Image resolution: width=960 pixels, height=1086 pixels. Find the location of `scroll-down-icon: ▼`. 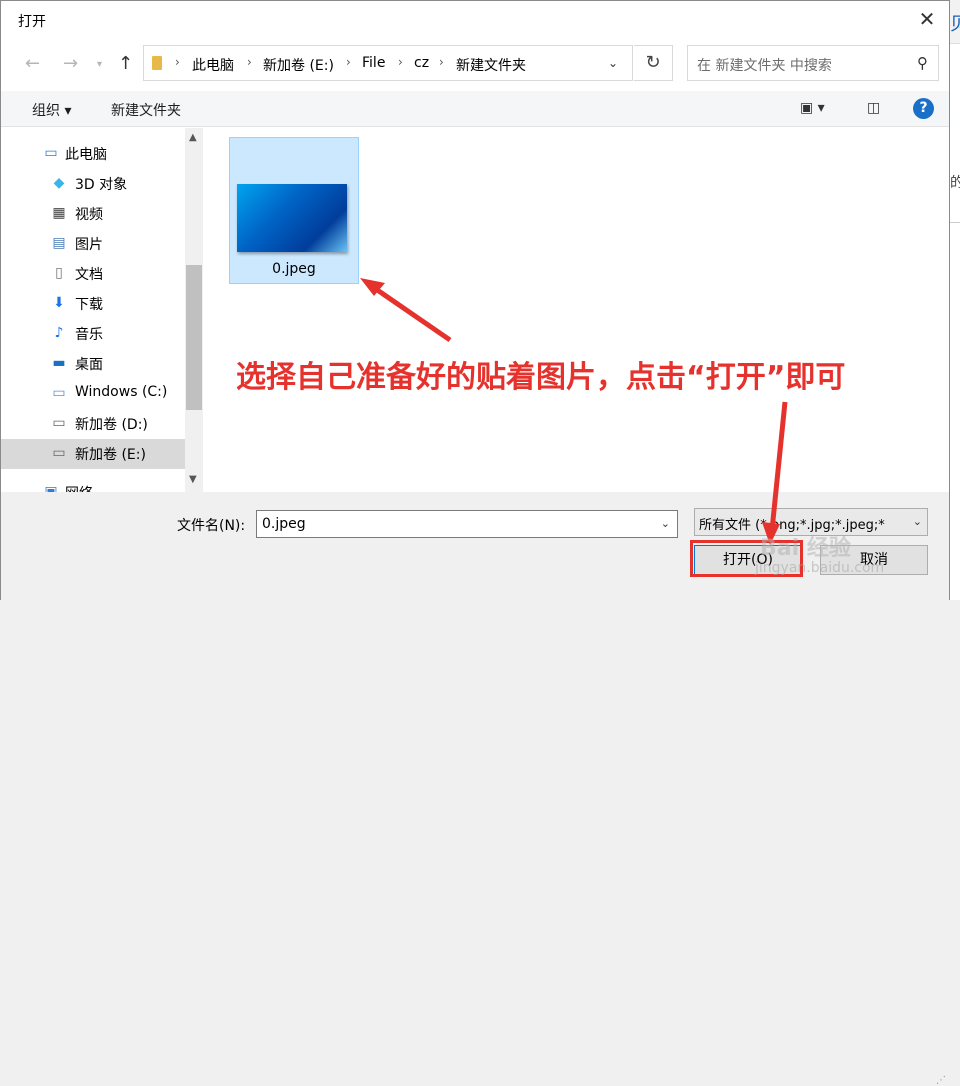

scroll-down-icon: ▼ is located at coordinates (193, 479).